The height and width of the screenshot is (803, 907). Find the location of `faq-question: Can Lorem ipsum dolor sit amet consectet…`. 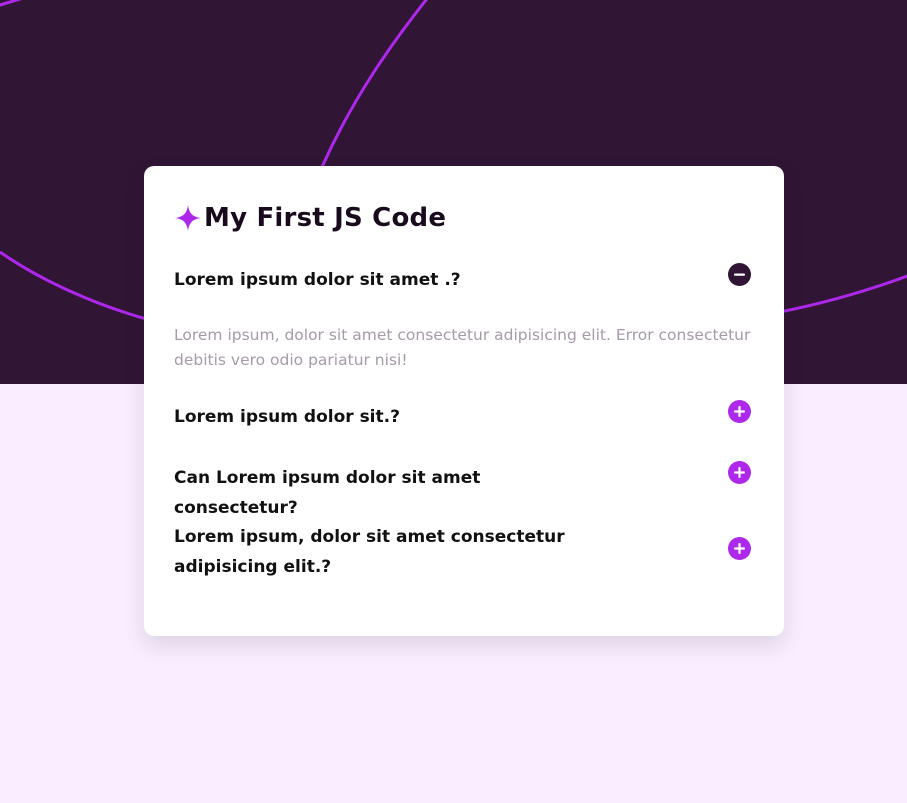

faq-question: Can Lorem ipsum dolor sit amet consectet… is located at coordinates (384, 493).